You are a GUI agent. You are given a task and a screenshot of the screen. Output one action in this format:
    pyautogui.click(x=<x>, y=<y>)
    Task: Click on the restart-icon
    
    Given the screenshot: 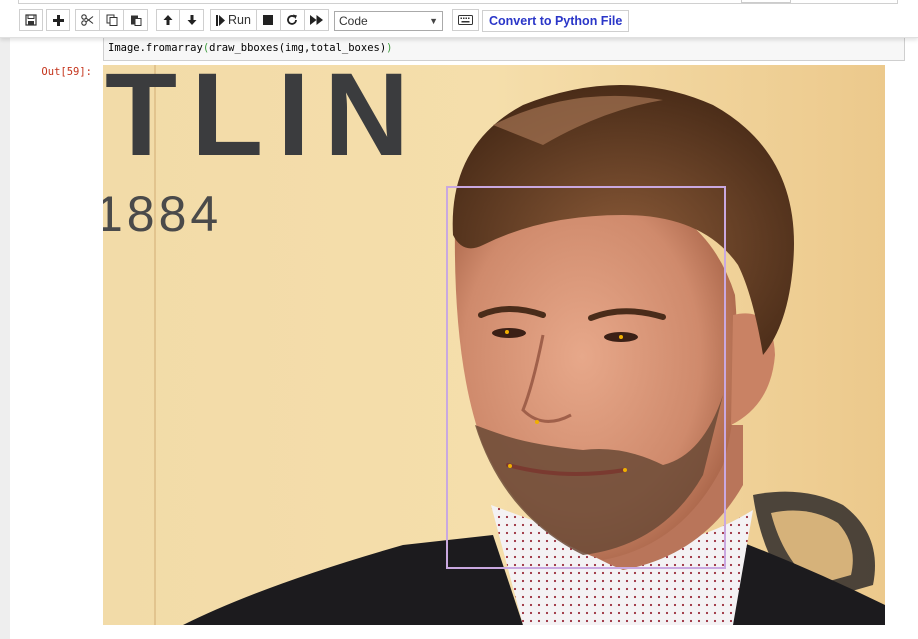 What is the action you would take?
    pyautogui.click(x=292, y=20)
    